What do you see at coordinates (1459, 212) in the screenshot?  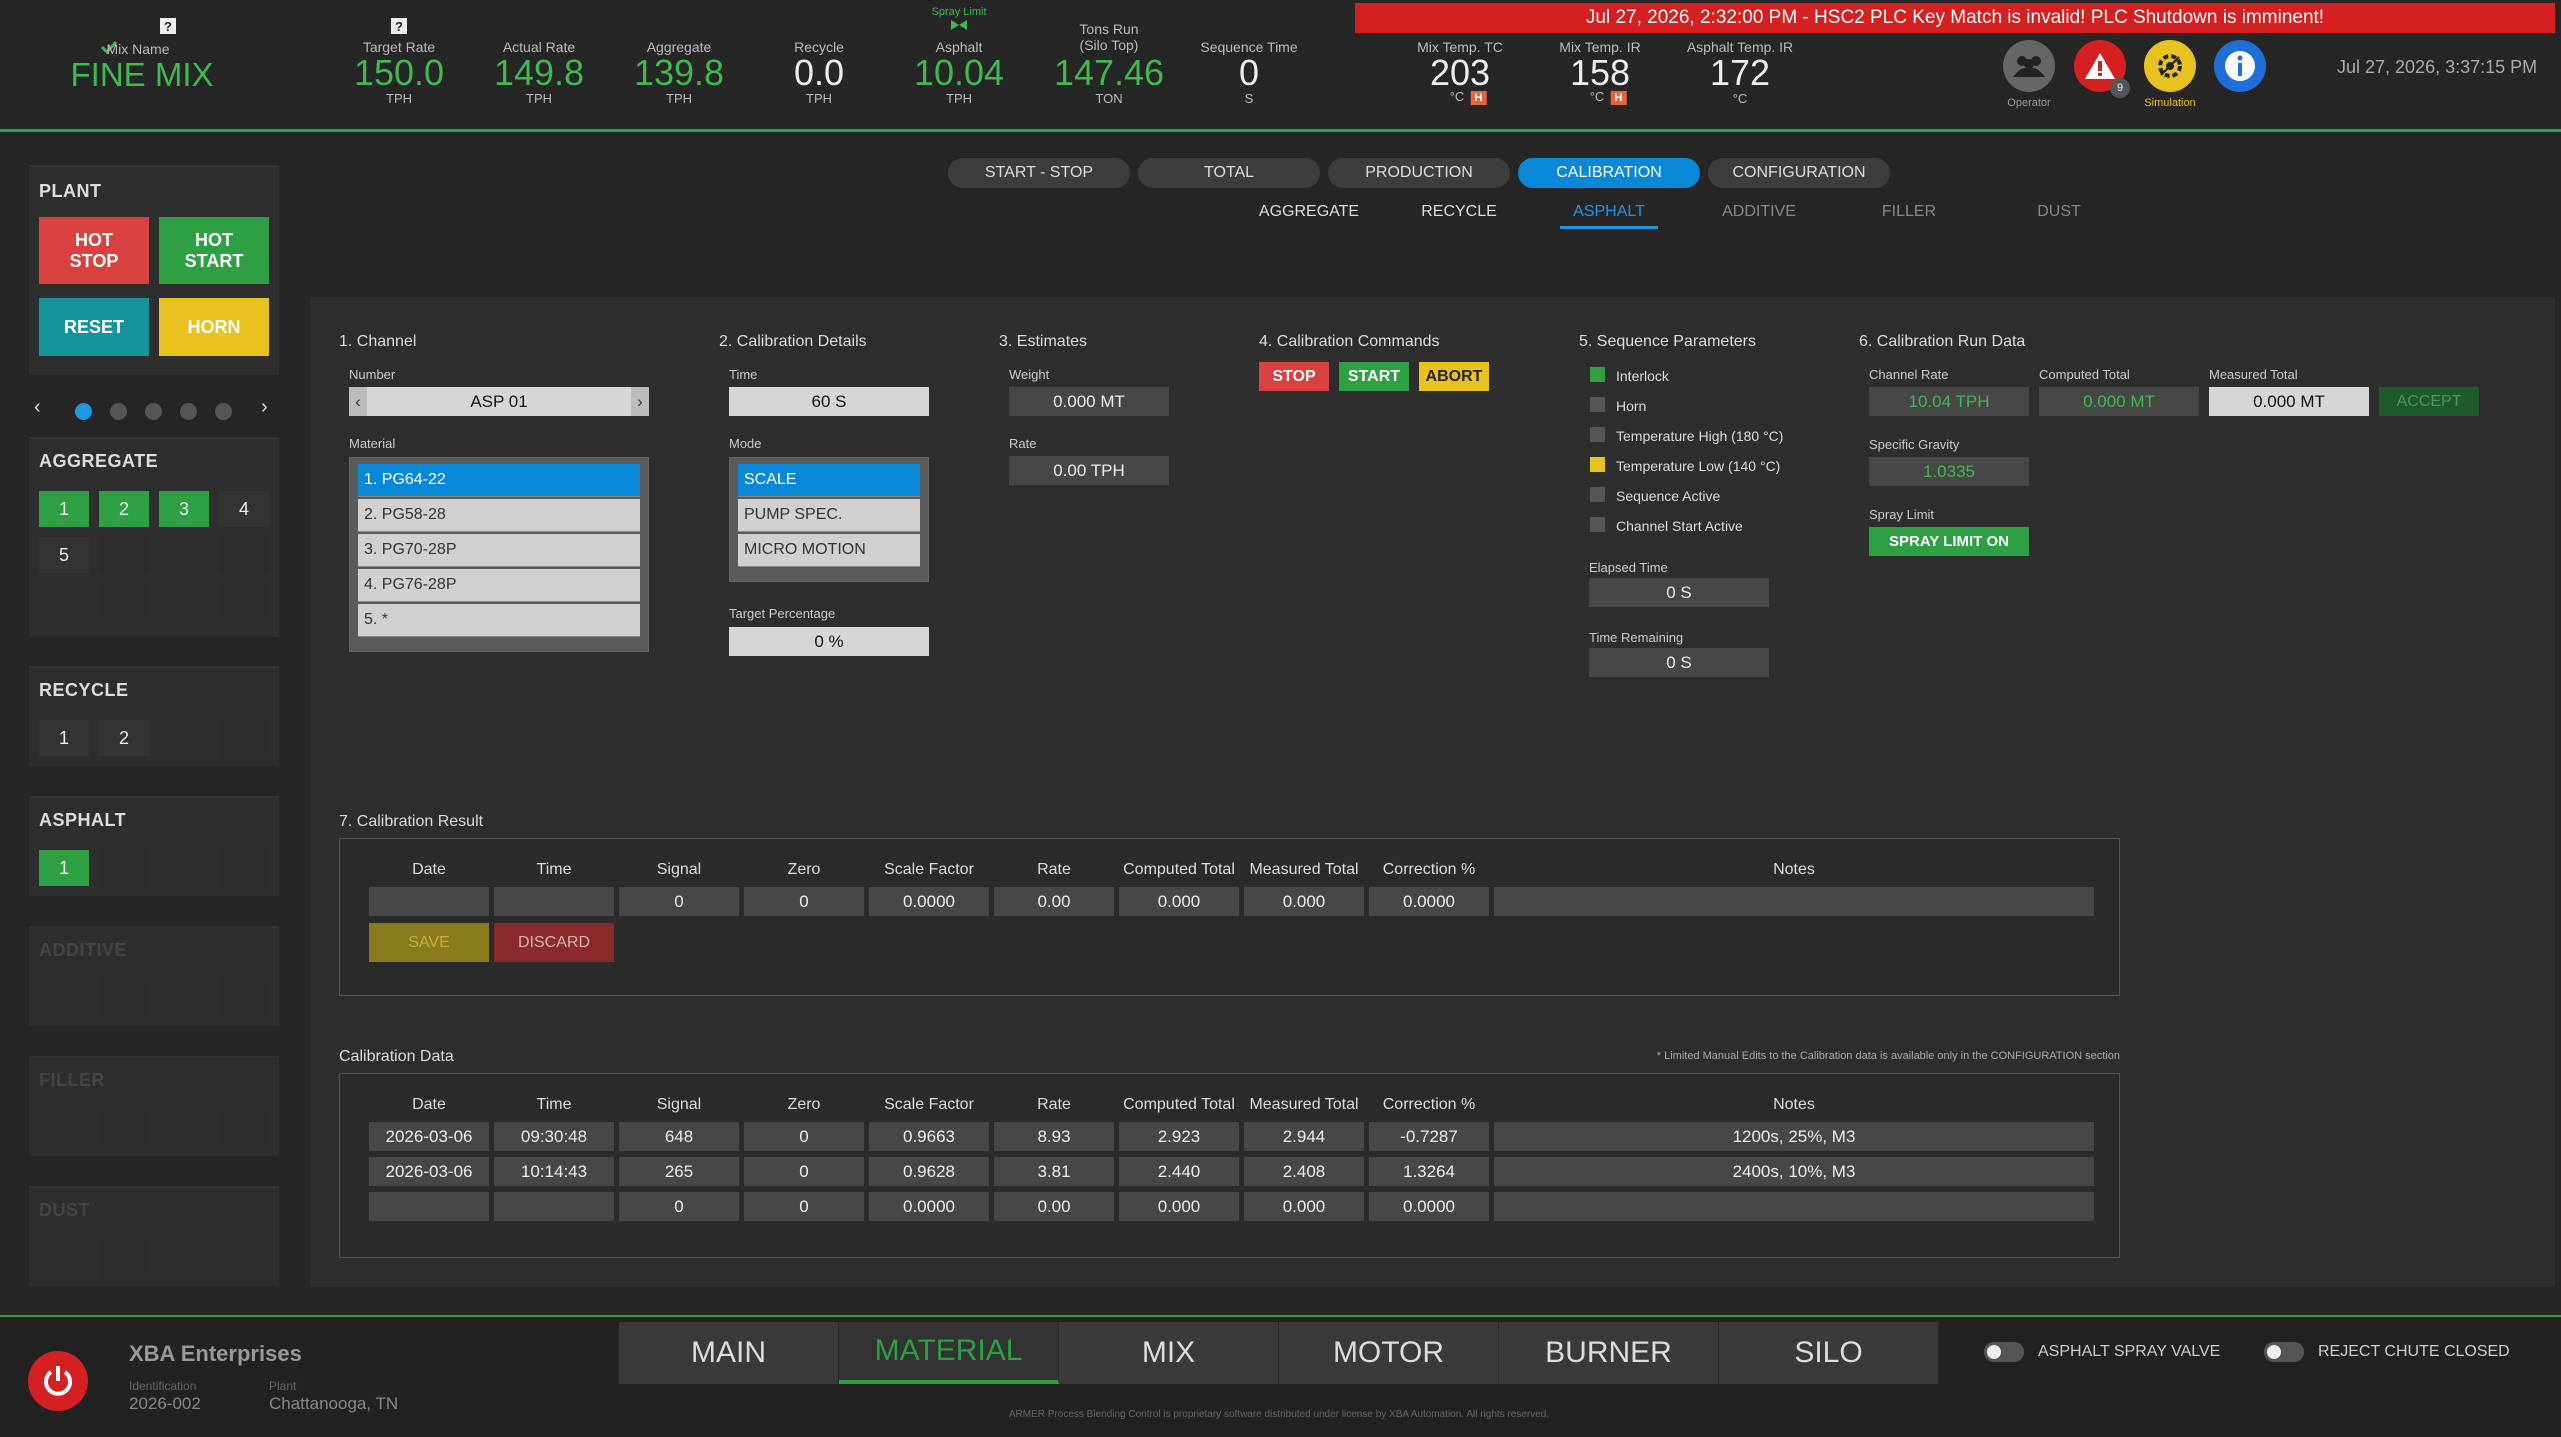 I see `subtab-recycle: RECYCLE` at bounding box center [1459, 212].